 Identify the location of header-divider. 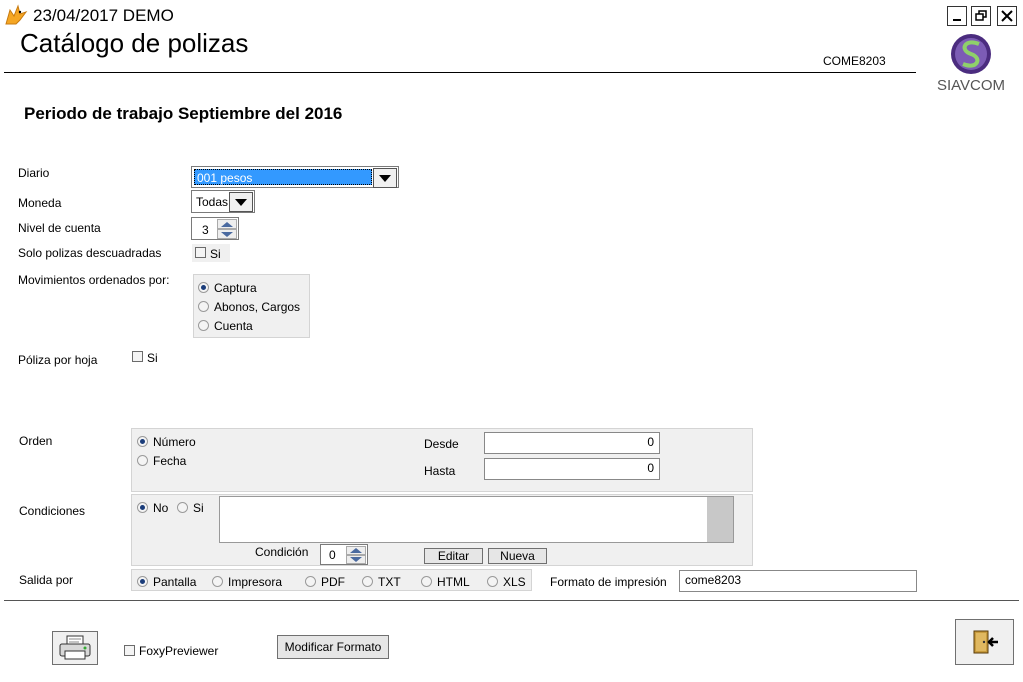
(460, 72).